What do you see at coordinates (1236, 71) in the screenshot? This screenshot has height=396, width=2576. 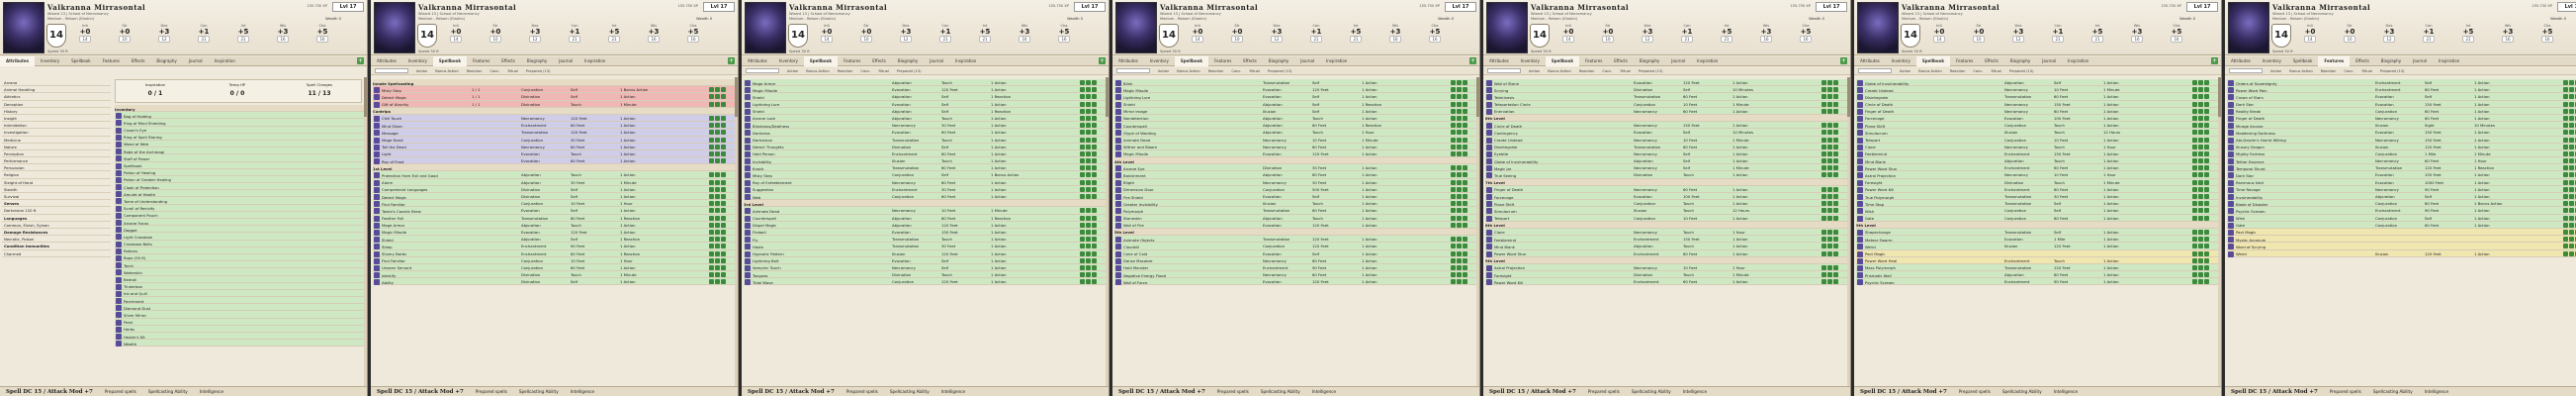 I see `filter-3: Conc.` at bounding box center [1236, 71].